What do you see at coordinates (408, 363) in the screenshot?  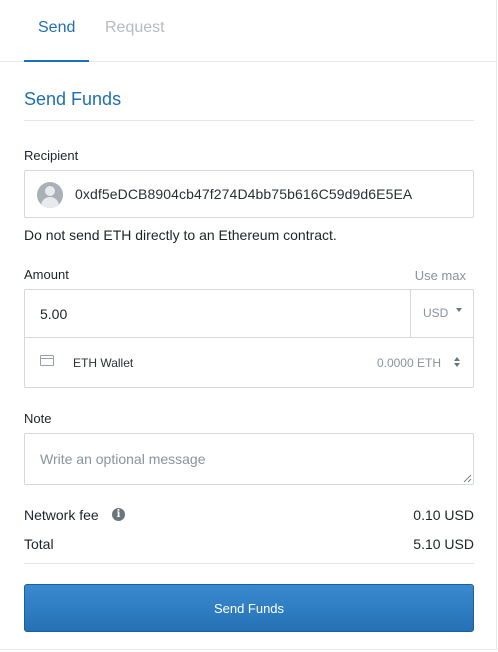 I see `wallet-balance: 0.0000 ETH` at bounding box center [408, 363].